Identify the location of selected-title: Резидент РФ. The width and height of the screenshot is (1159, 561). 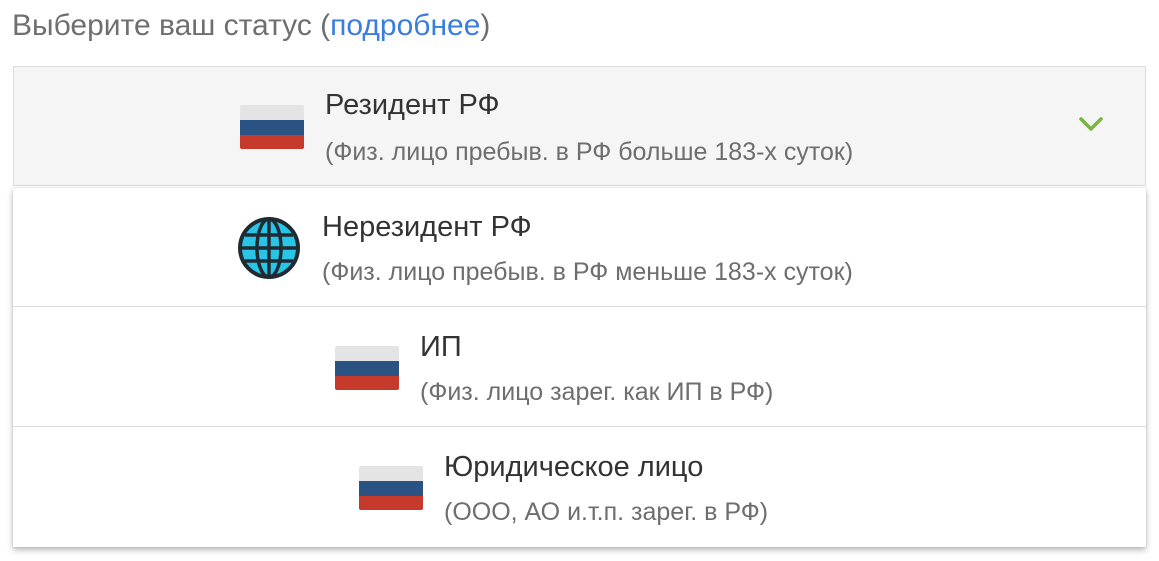
(412, 105).